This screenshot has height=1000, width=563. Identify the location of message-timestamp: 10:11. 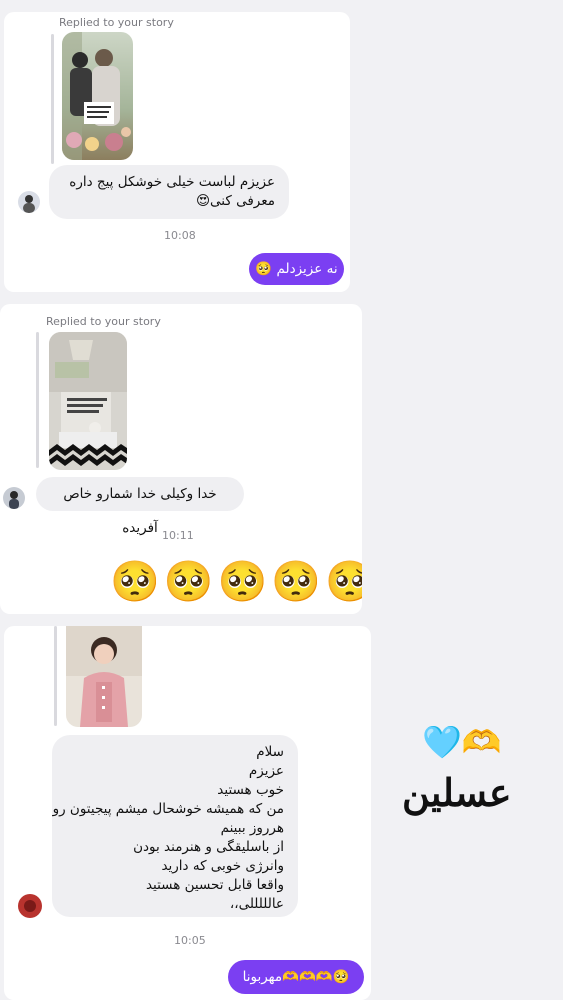
(178, 535).